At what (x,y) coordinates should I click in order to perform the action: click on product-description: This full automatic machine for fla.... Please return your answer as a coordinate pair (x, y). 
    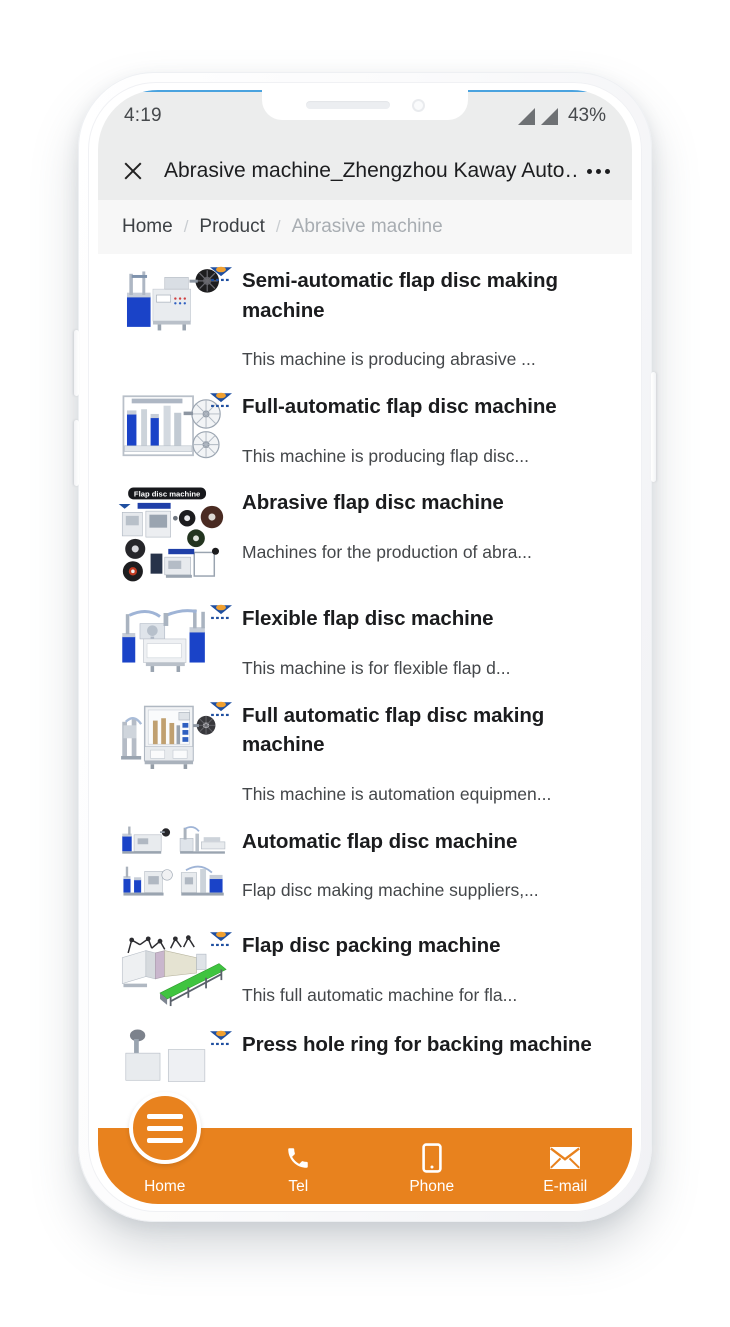
    Looking at the image, I should click on (380, 994).